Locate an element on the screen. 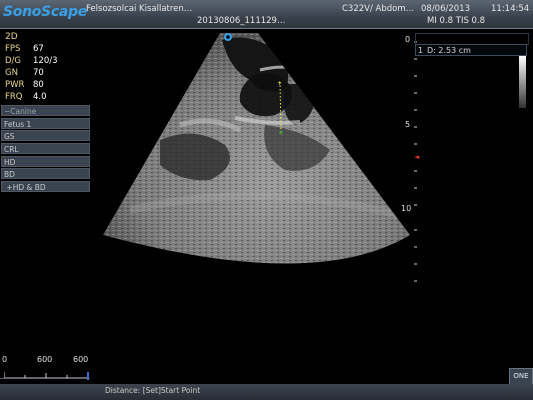 The height and width of the screenshot is (400, 533). param-label: FPS is located at coordinates (13, 49).